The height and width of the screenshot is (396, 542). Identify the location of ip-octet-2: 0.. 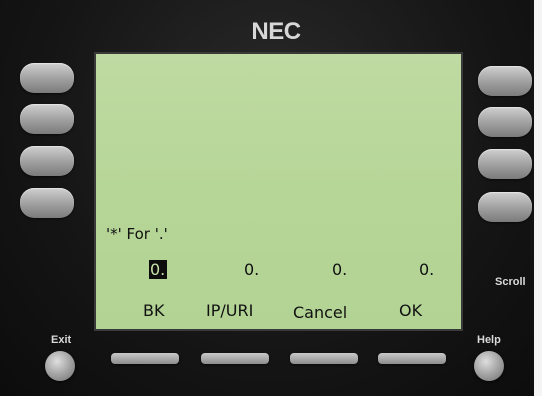
(251, 269).